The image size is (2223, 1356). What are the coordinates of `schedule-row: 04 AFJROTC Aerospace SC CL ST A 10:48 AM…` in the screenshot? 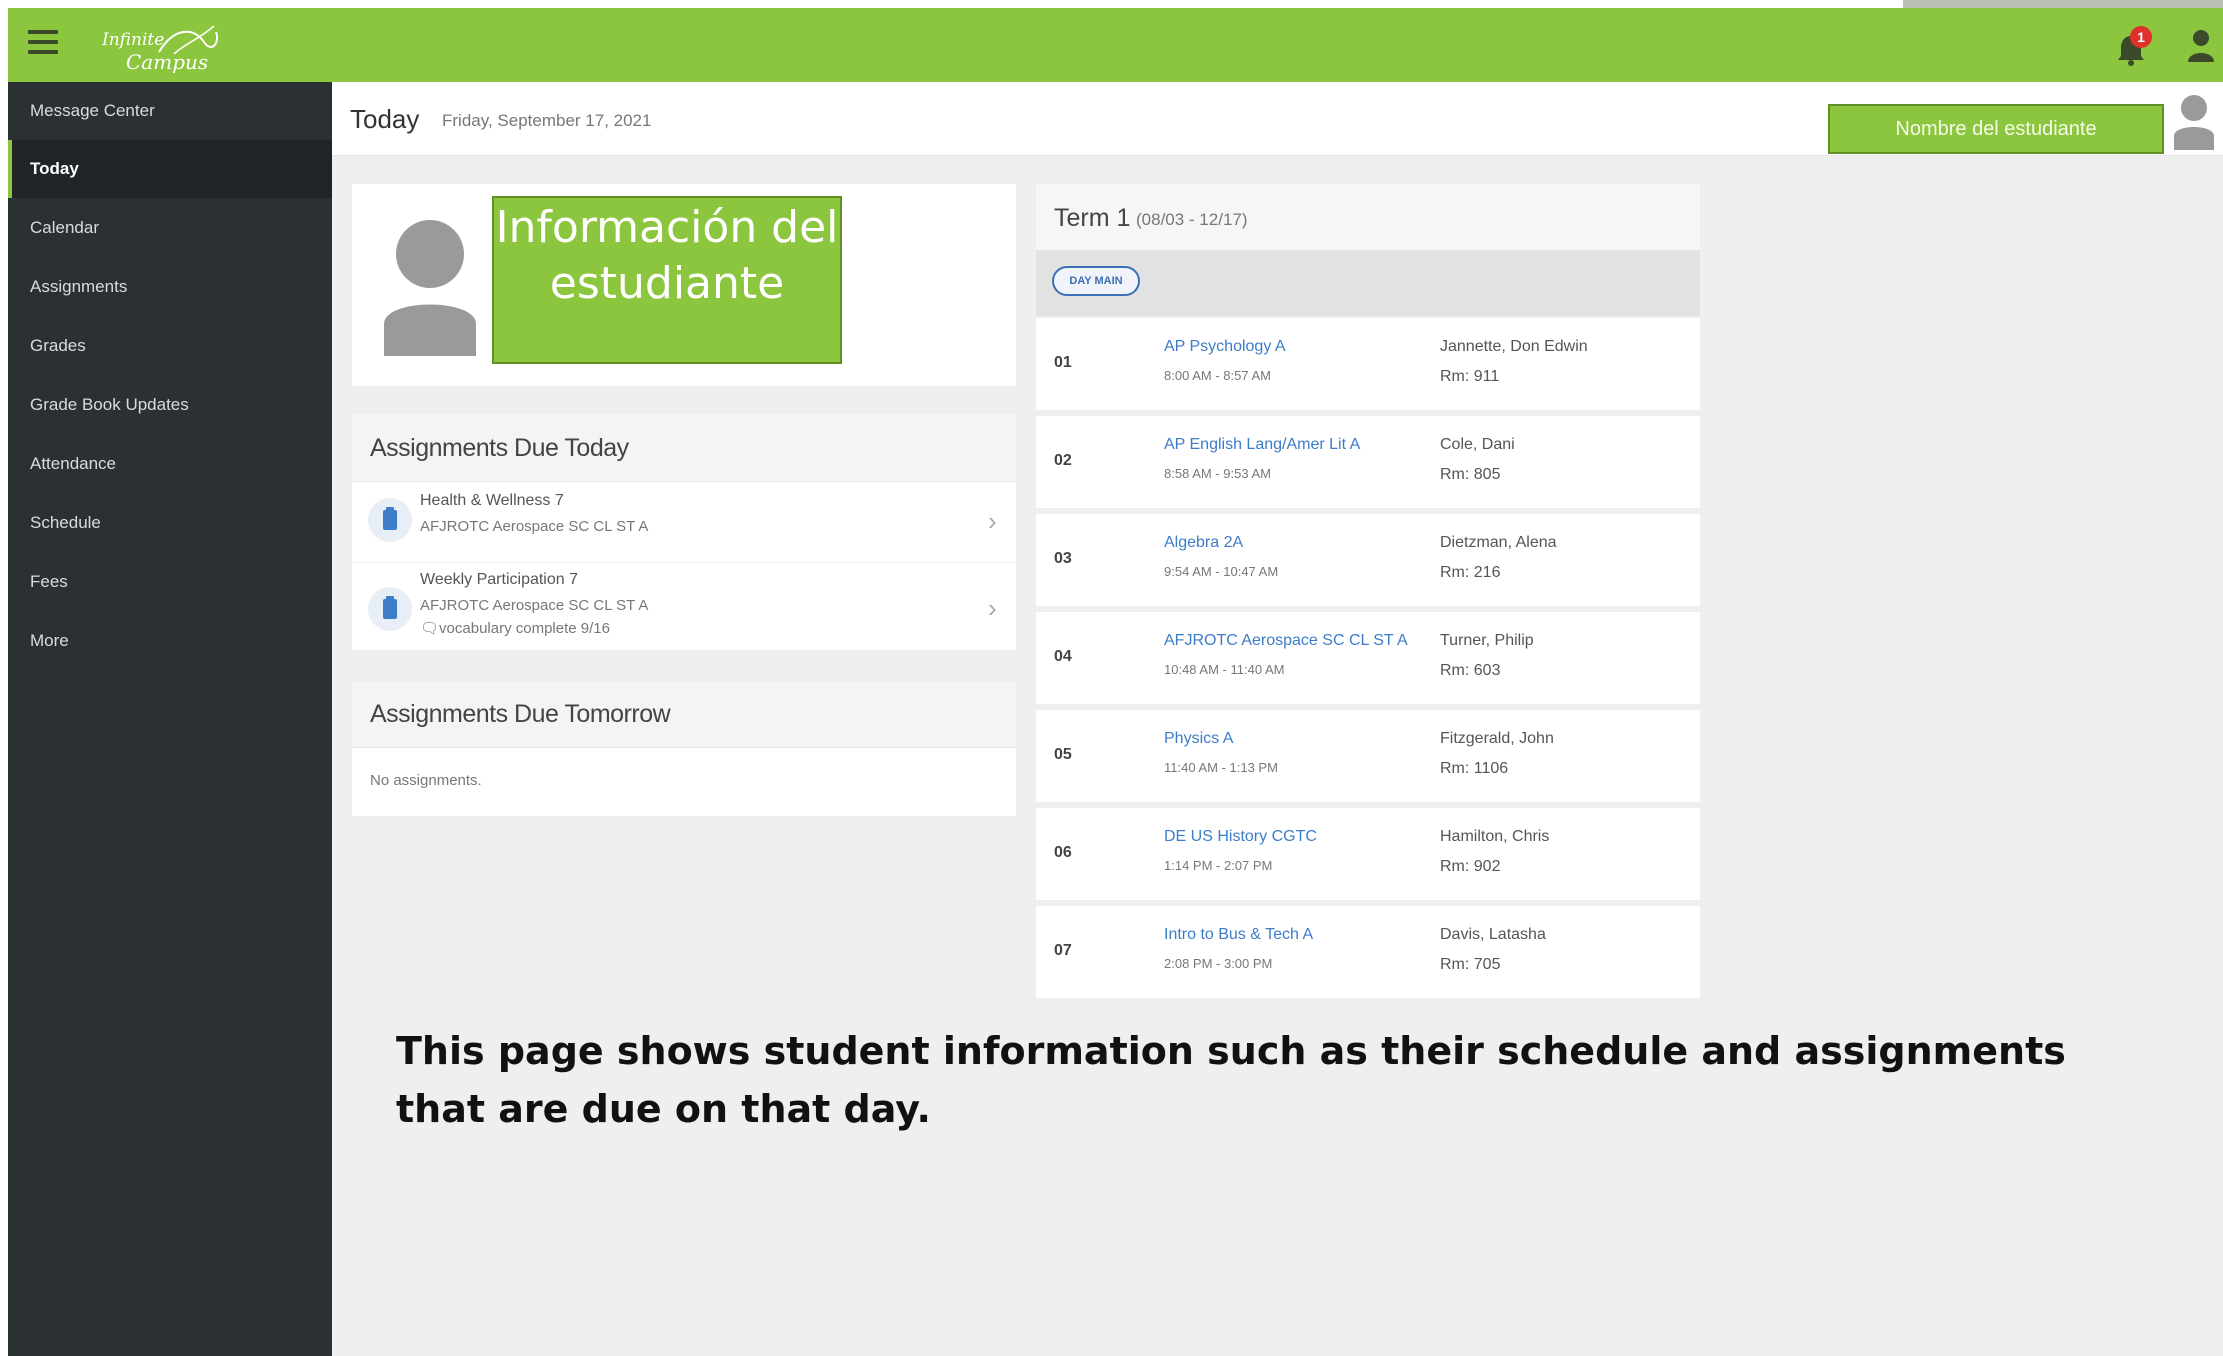 It's located at (1368, 658).